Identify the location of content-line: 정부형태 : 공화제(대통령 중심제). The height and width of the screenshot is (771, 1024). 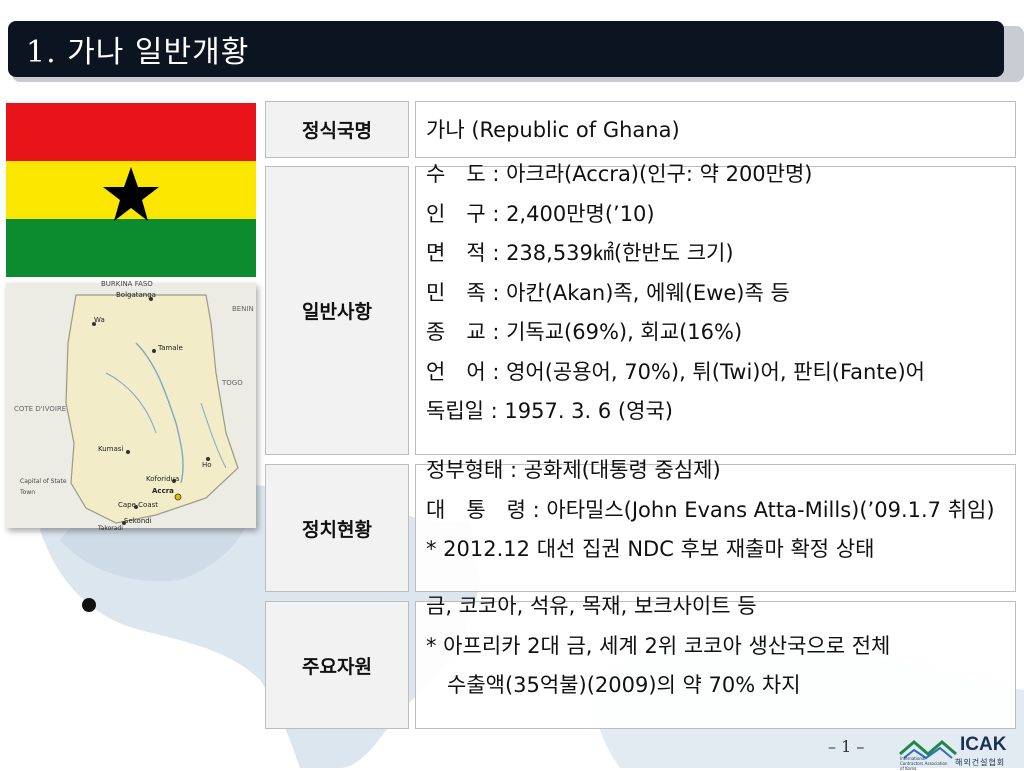
(573, 470).